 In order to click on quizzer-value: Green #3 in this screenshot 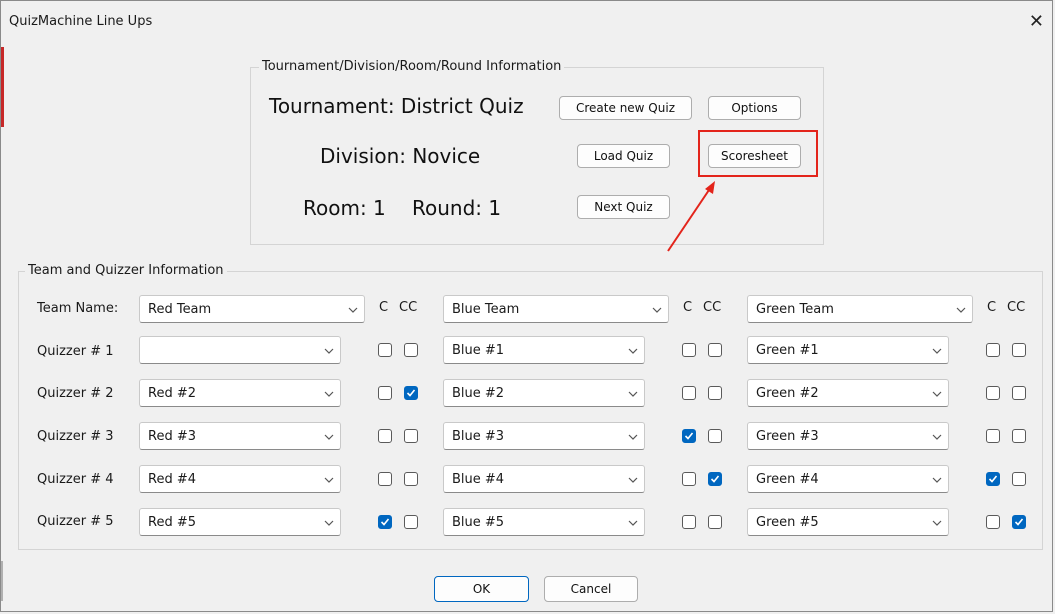, I will do `click(787, 436)`.